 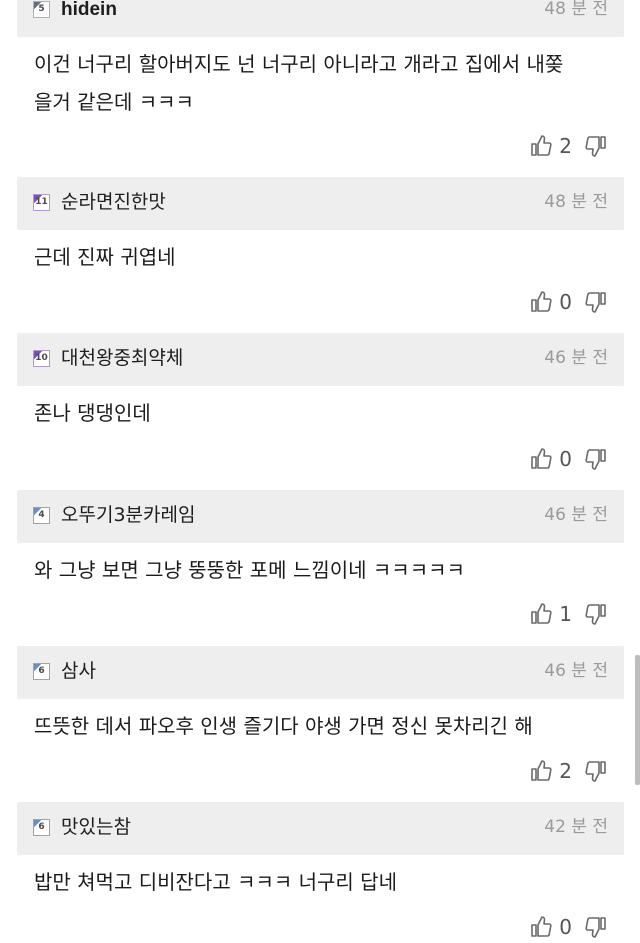 What do you see at coordinates (329, 413) in the screenshot?
I see `comment-text: 존나 댕댕인데` at bounding box center [329, 413].